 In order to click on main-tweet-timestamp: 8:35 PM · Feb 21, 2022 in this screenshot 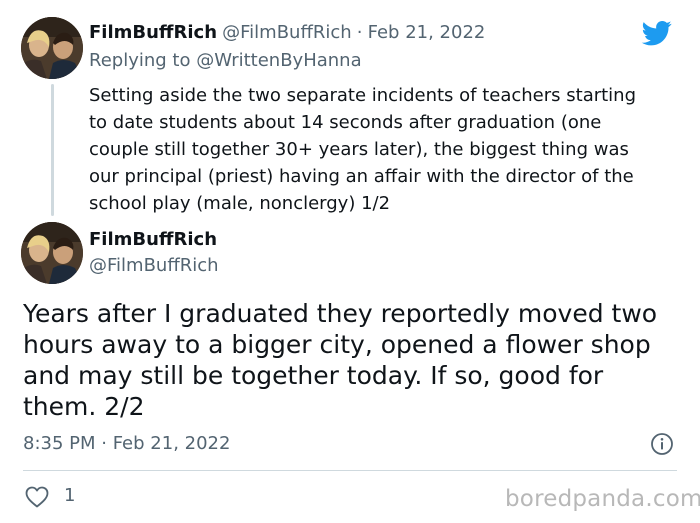, I will do `click(126, 443)`.